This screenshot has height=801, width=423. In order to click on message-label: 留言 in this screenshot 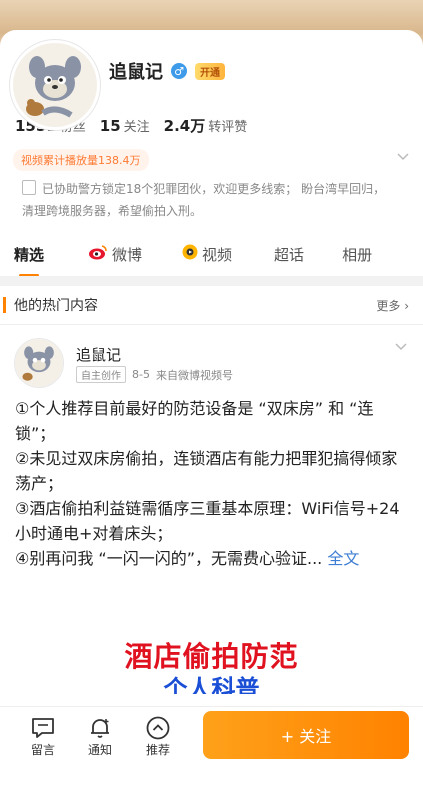, I will do `click(42, 750)`.